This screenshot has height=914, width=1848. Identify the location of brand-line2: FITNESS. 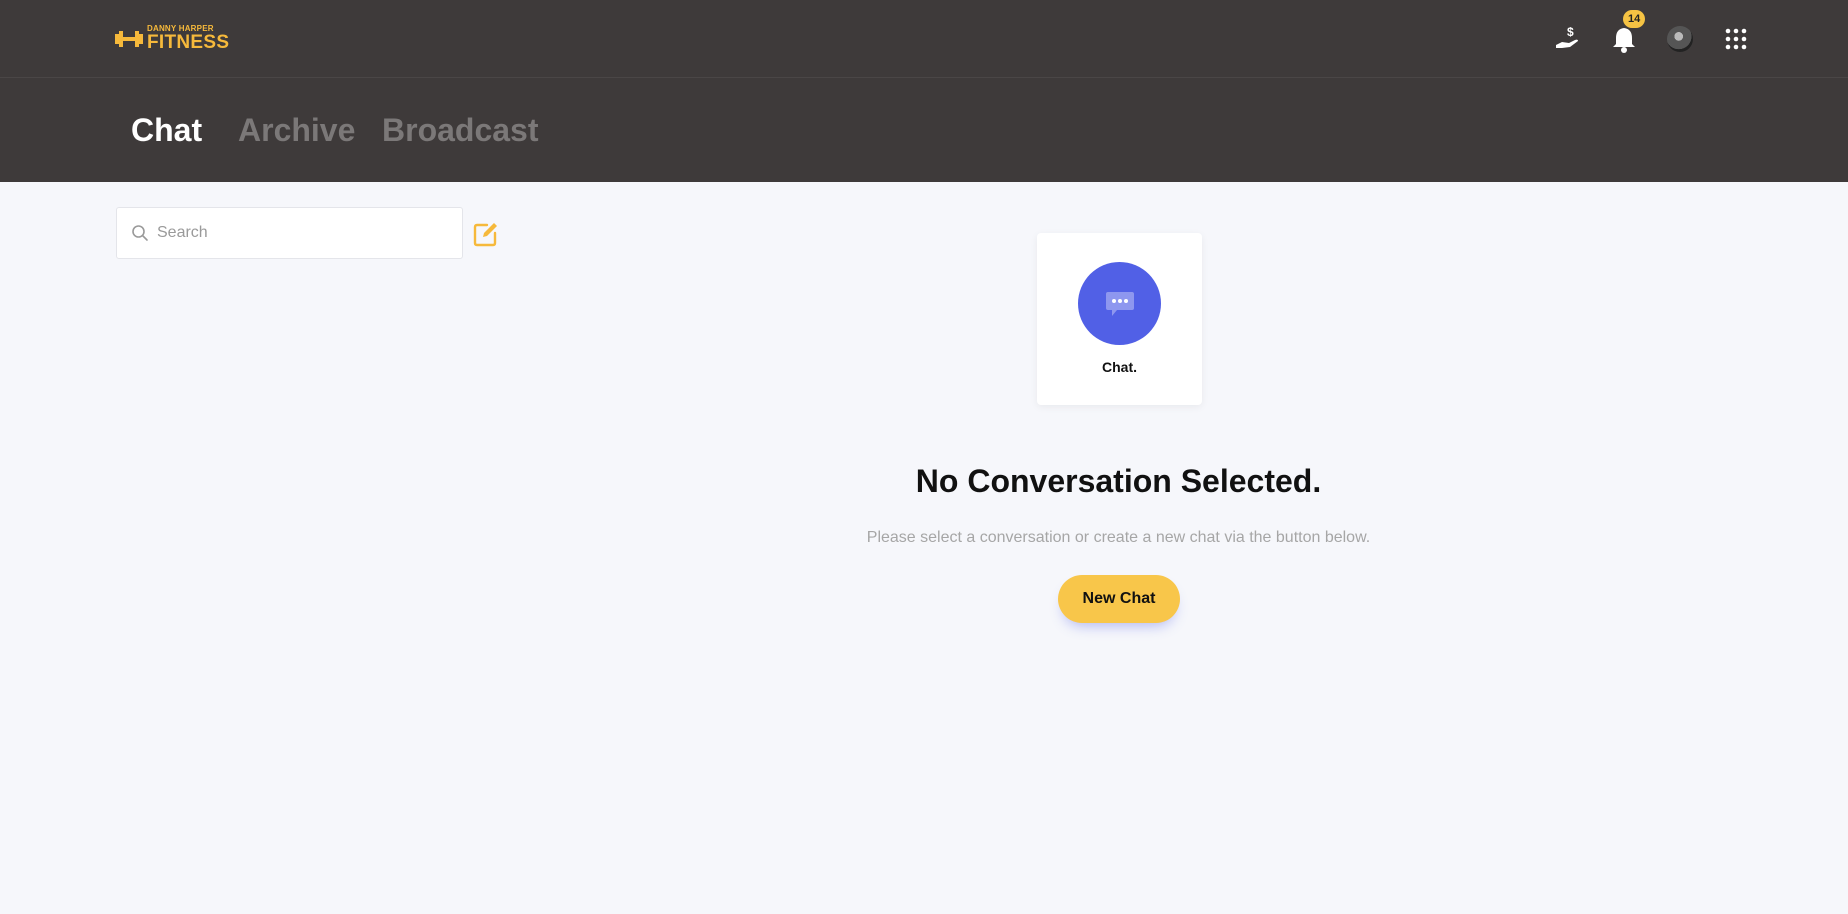
(188, 42).